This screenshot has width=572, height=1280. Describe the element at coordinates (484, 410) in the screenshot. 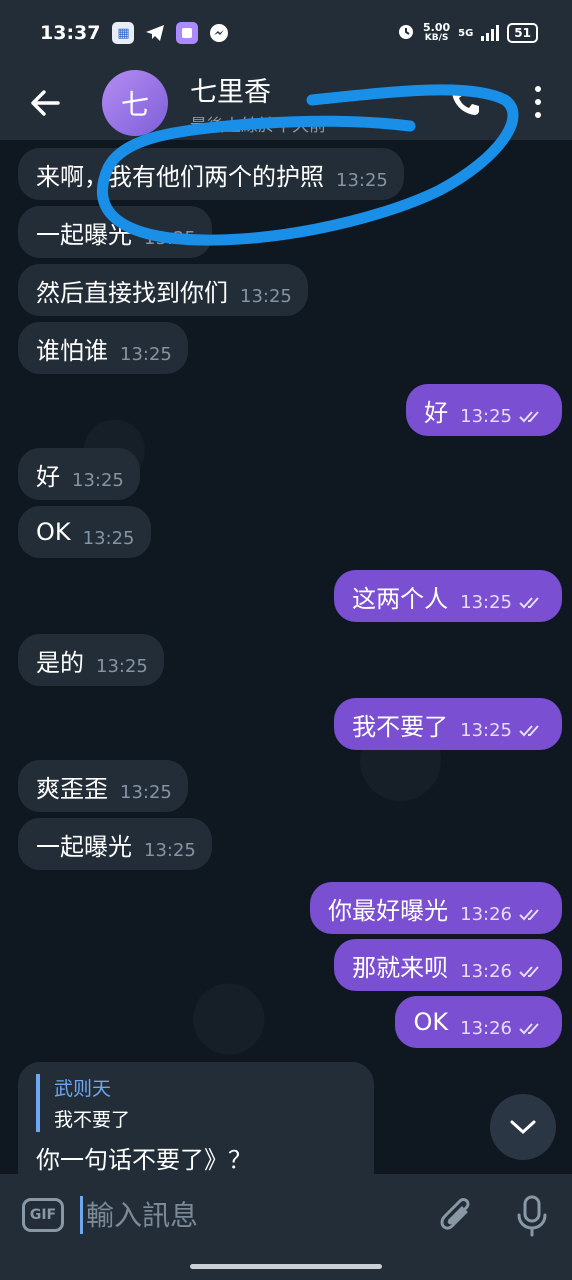

I see `message-bubble-outgoing: 好 13:25` at that location.